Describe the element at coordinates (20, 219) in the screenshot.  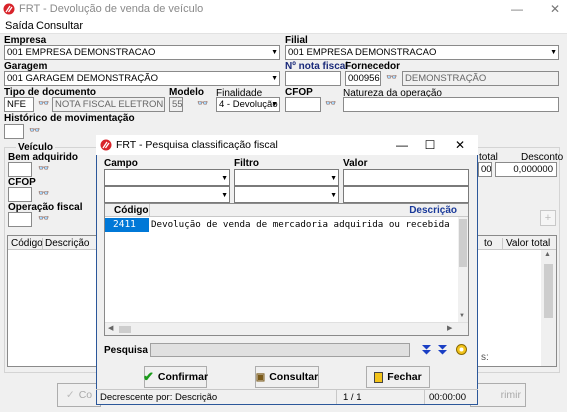
I see `operacao-fiscal-input` at that location.